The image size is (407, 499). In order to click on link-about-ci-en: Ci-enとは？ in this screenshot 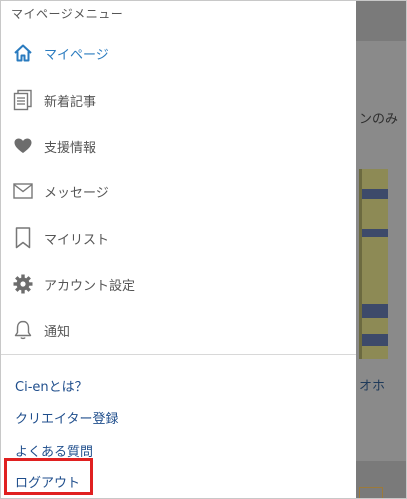, I will do `click(51, 385)`.